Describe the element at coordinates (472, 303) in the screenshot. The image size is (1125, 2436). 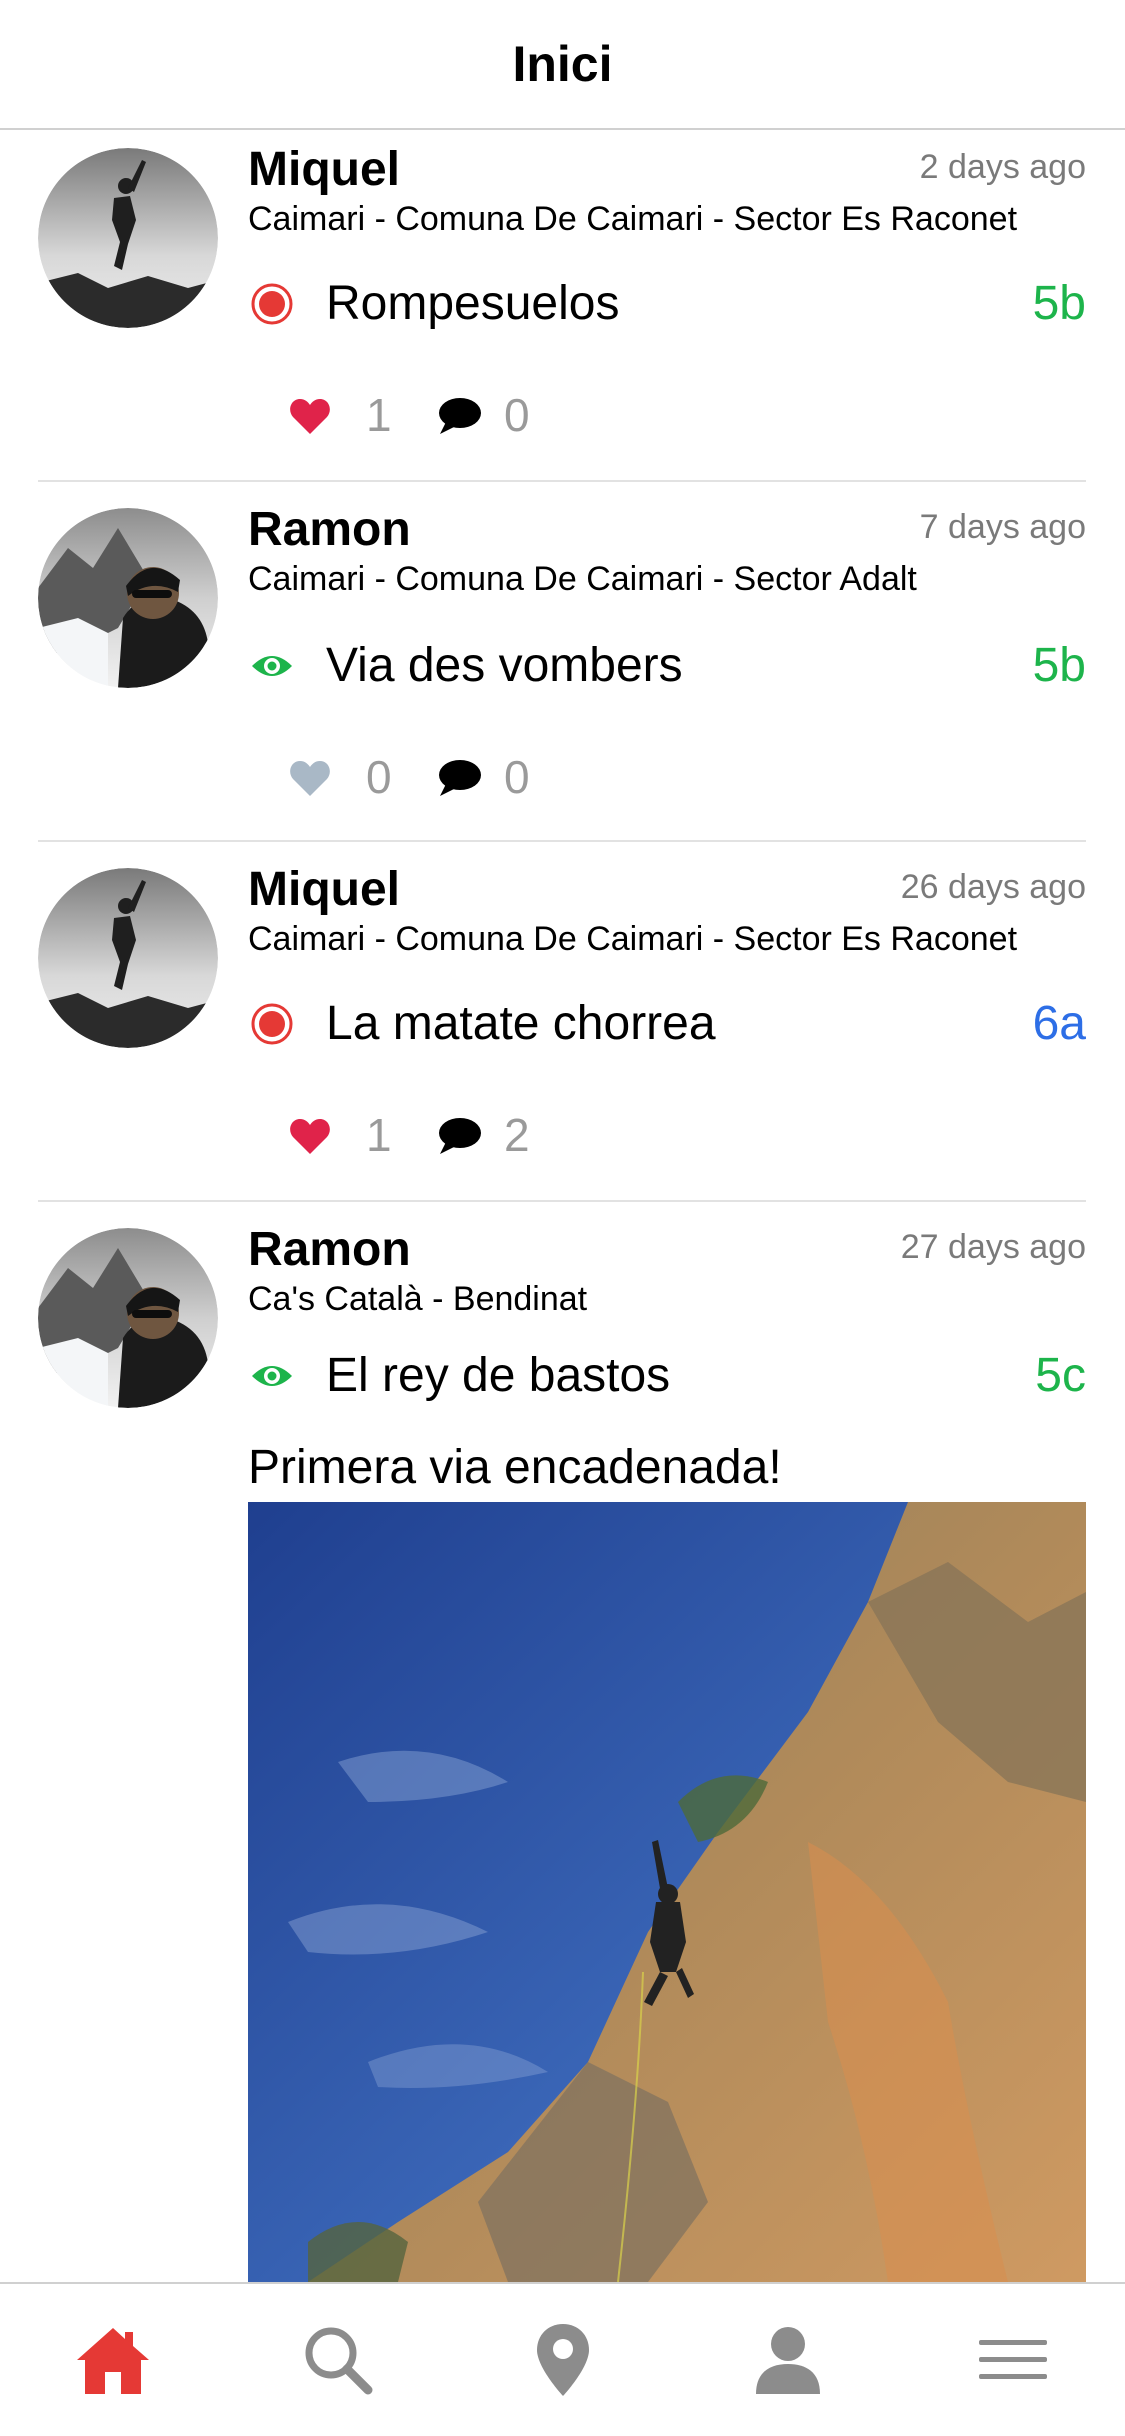
I see `route-name: Rompesuelos` at that location.